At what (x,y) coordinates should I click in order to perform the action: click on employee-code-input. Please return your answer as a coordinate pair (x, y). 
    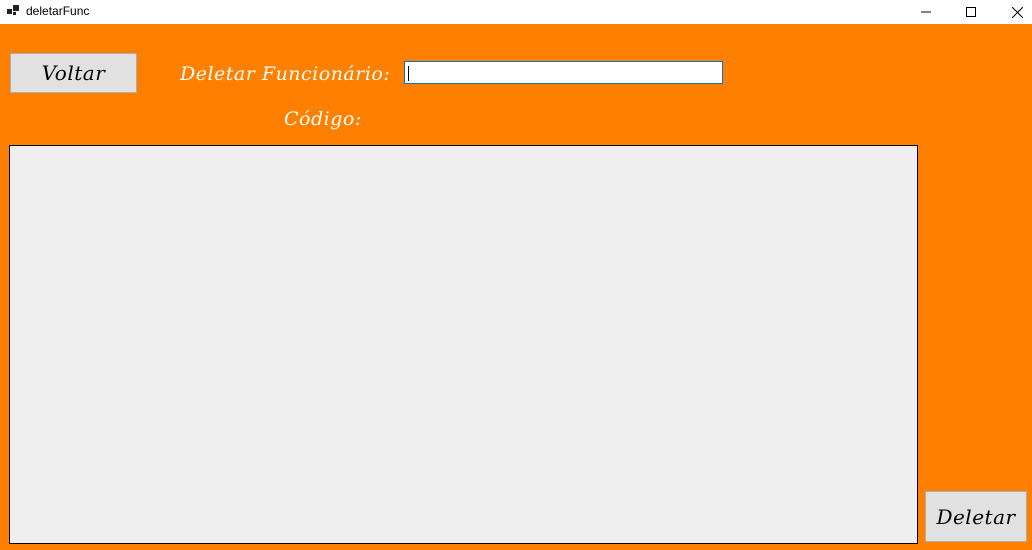
    Looking at the image, I should click on (563, 72).